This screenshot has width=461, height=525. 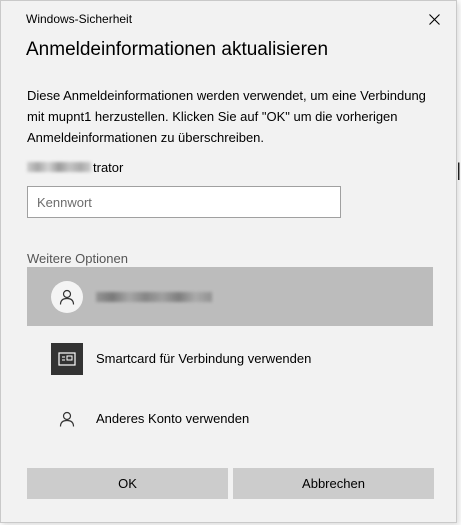 I want to click on username-display: trator, so click(x=75, y=167).